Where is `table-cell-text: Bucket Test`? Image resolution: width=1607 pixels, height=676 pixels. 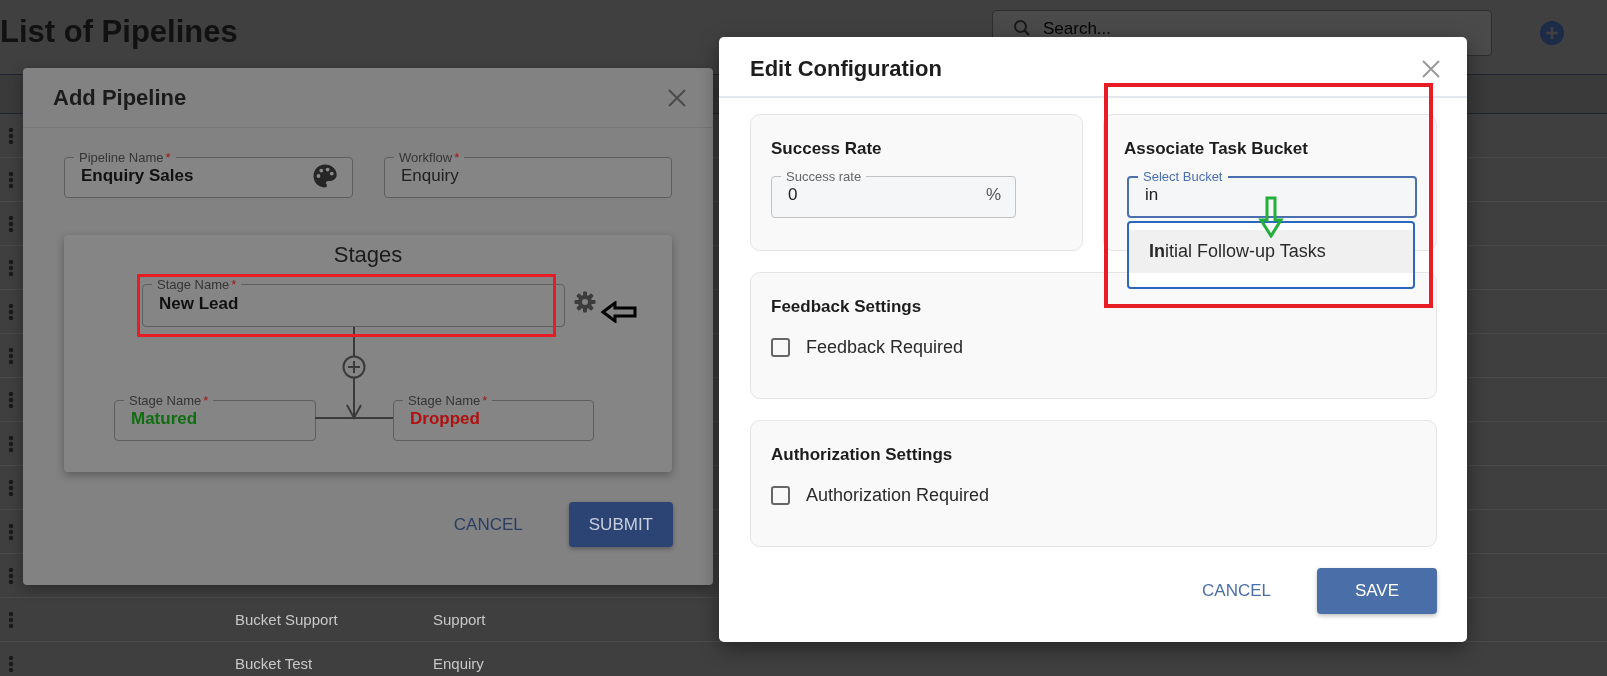
table-cell-text: Bucket Test is located at coordinates (274, 663).